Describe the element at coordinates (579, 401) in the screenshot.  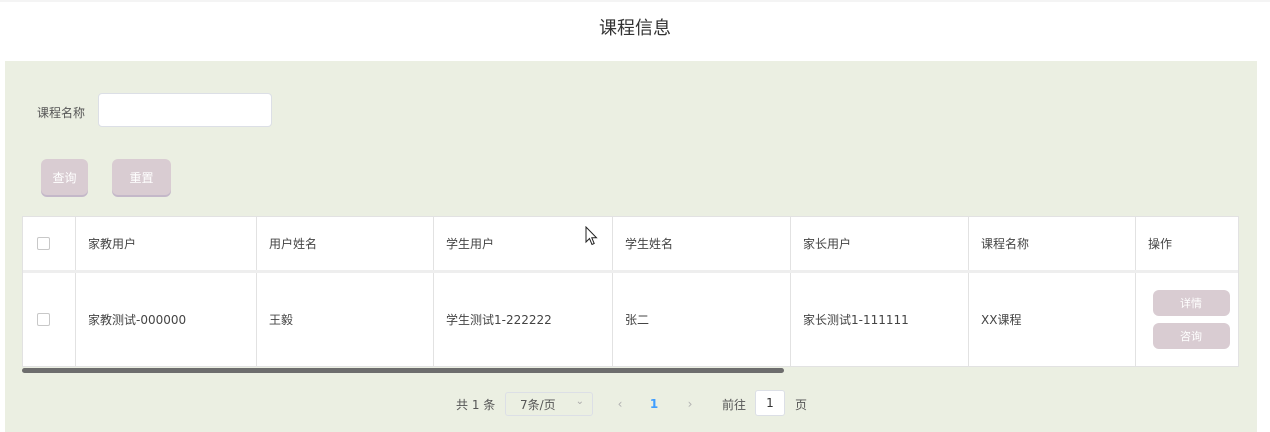
I see `chevron-down-icon: ⌄` at that location.